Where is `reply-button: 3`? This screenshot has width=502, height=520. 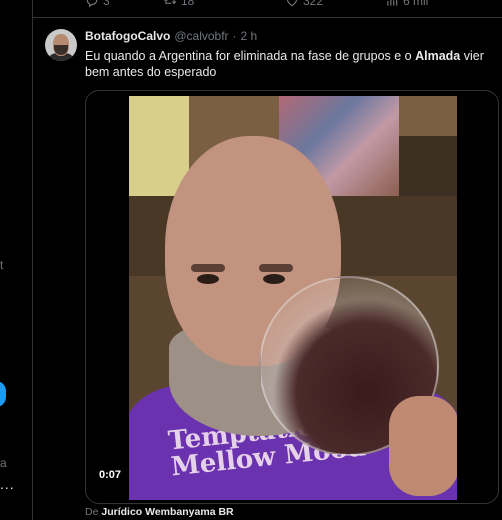
reply-button: 3 is located at coordinates (97, 4).